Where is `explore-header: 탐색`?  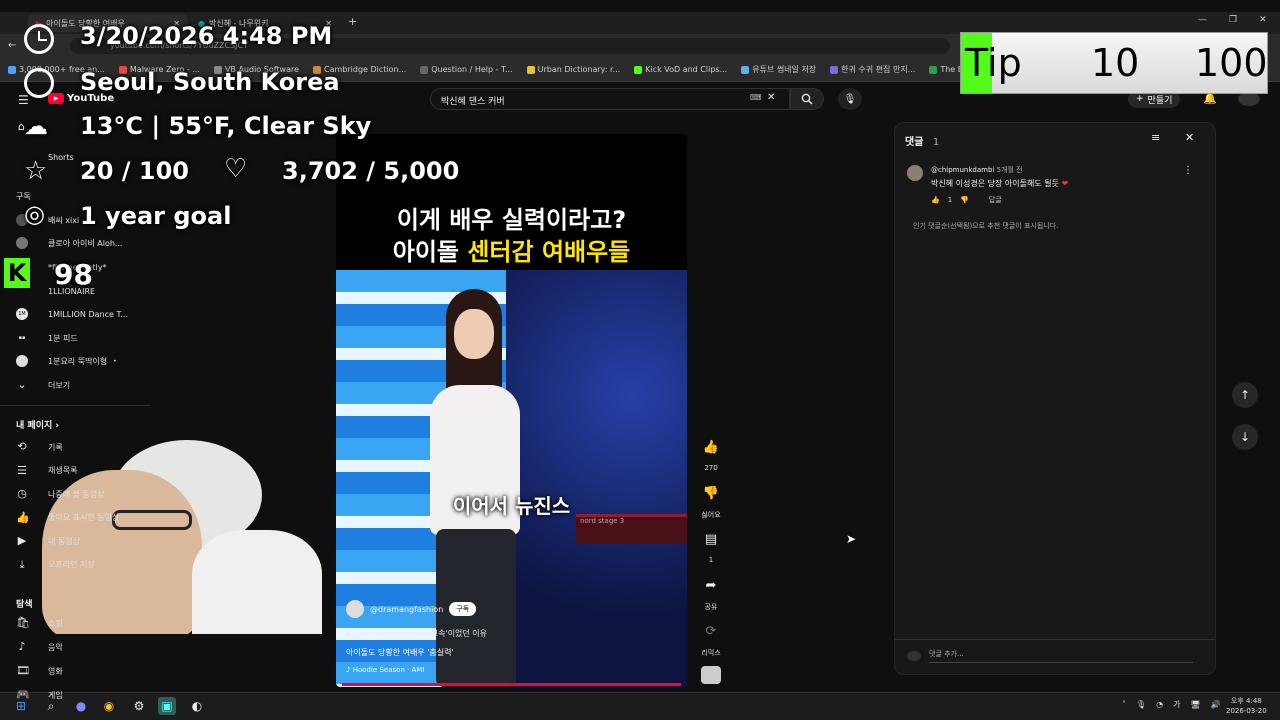
explore-header: 탐색 is located at coordinates (24, 605).